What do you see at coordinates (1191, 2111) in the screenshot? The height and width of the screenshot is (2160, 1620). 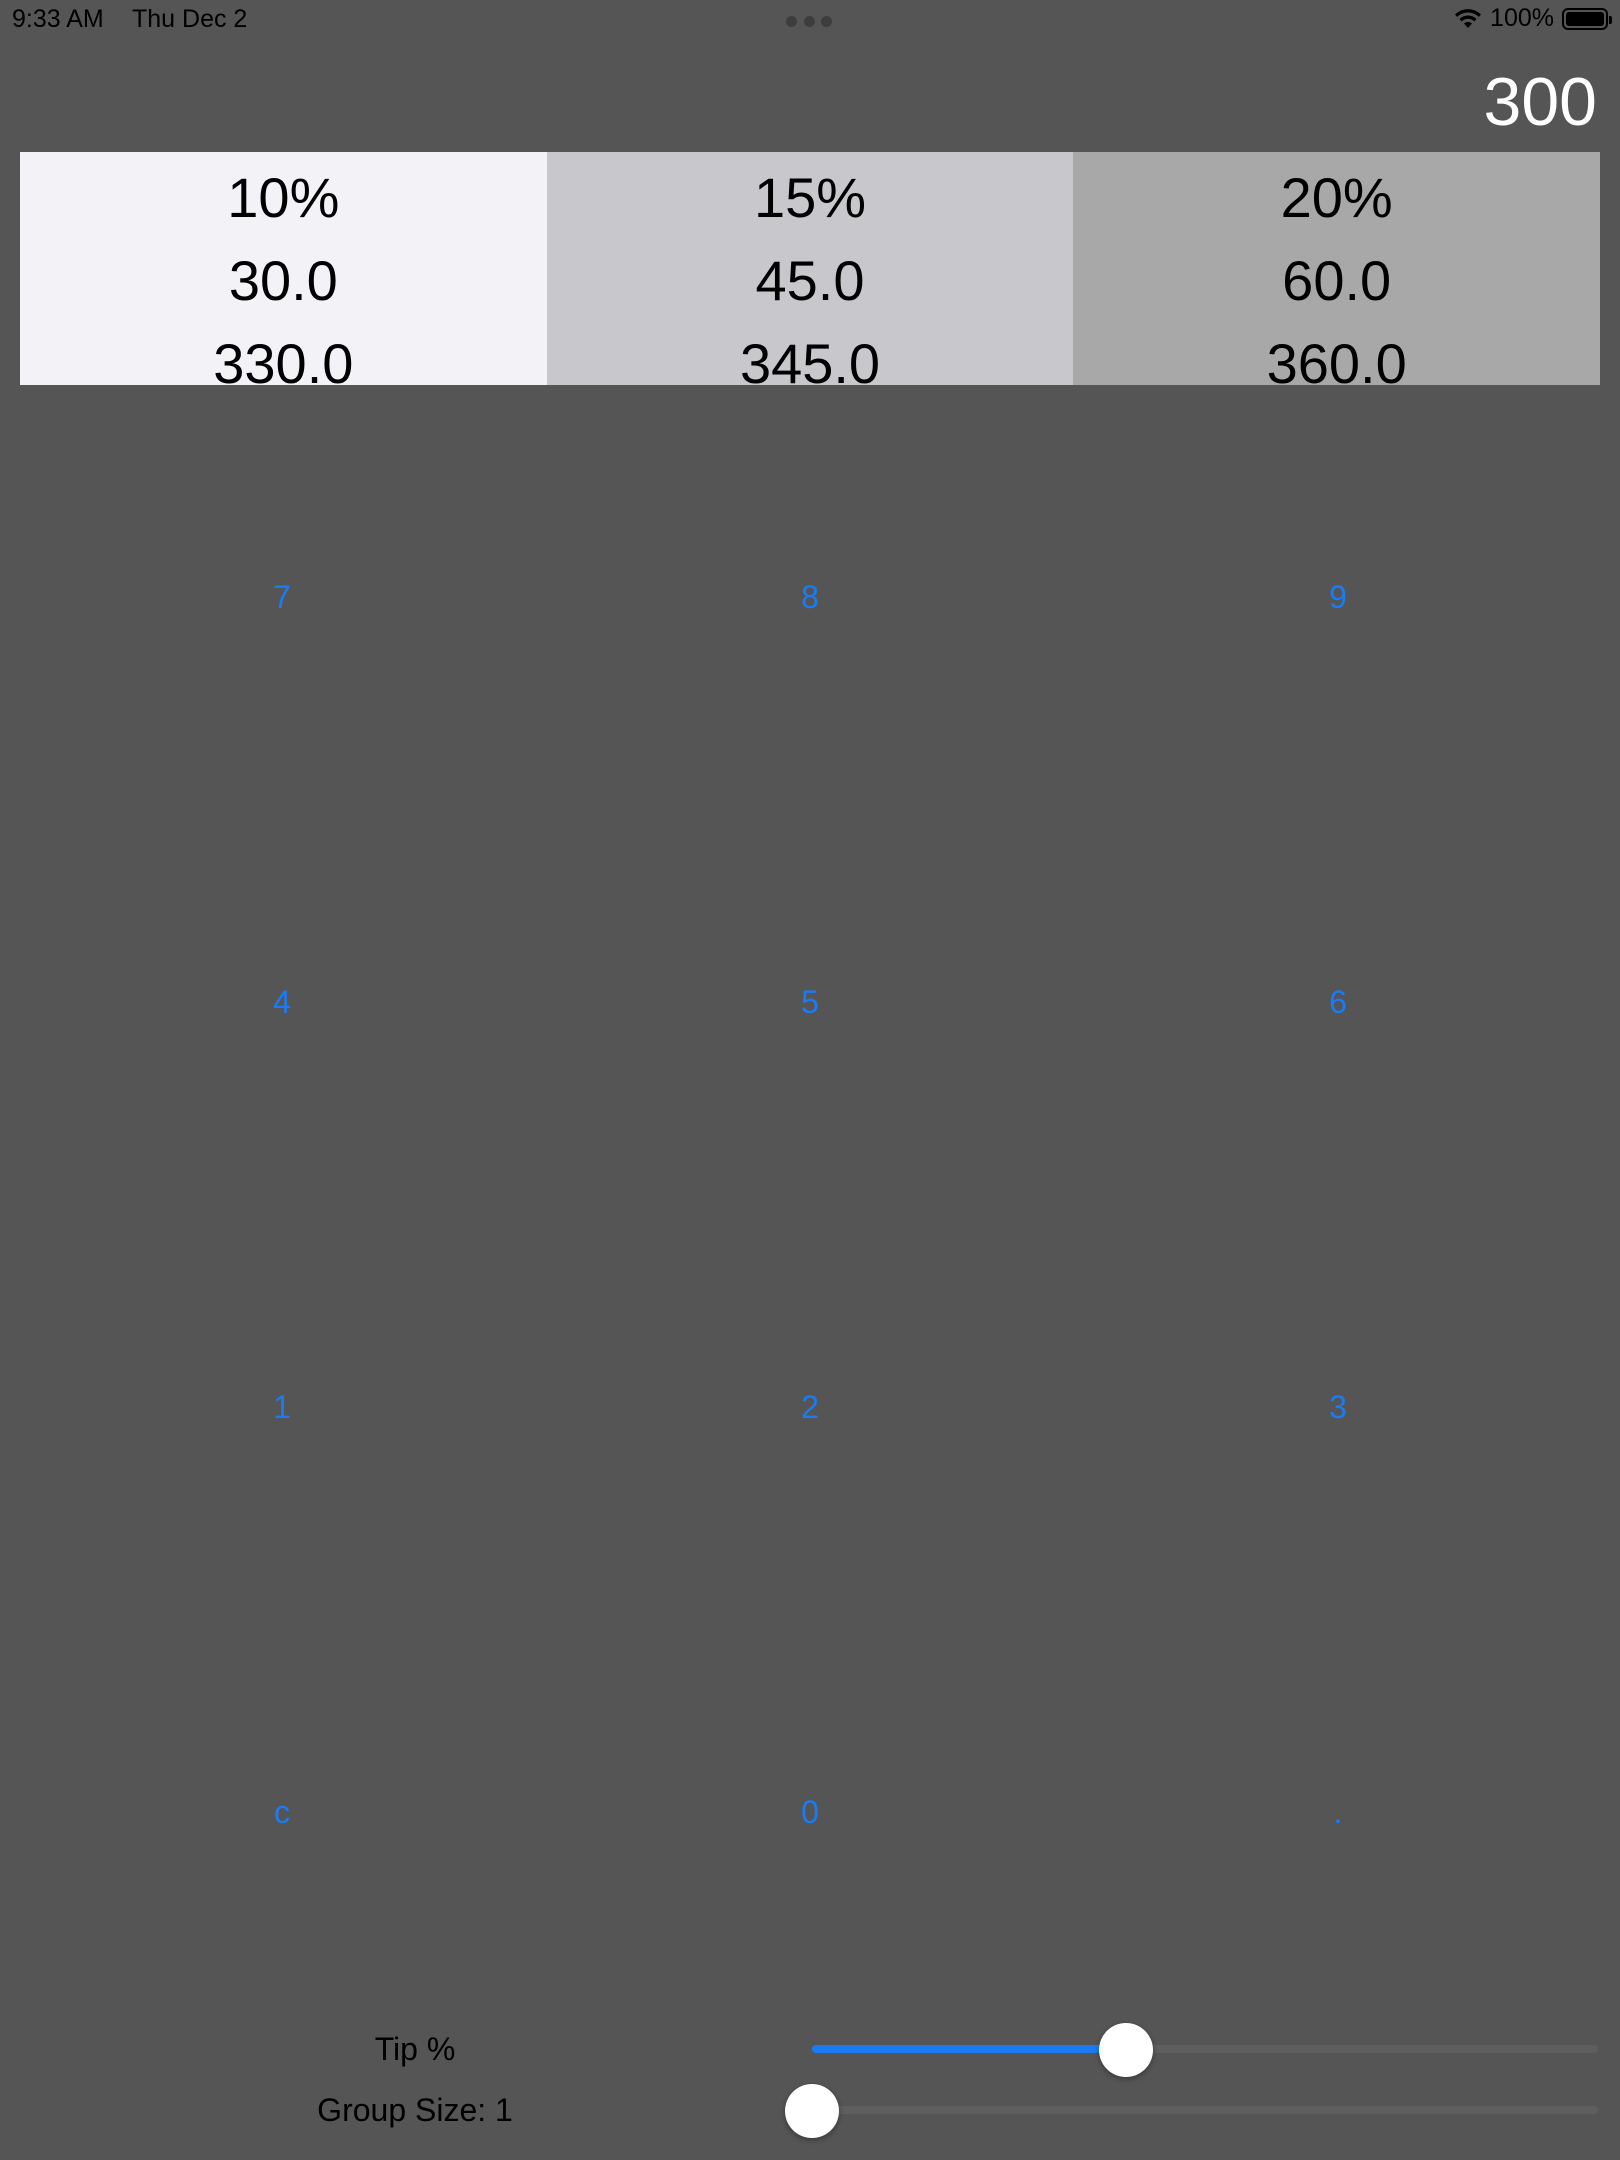 I see `group-size-slider` at bounding box center [1191, 2111].